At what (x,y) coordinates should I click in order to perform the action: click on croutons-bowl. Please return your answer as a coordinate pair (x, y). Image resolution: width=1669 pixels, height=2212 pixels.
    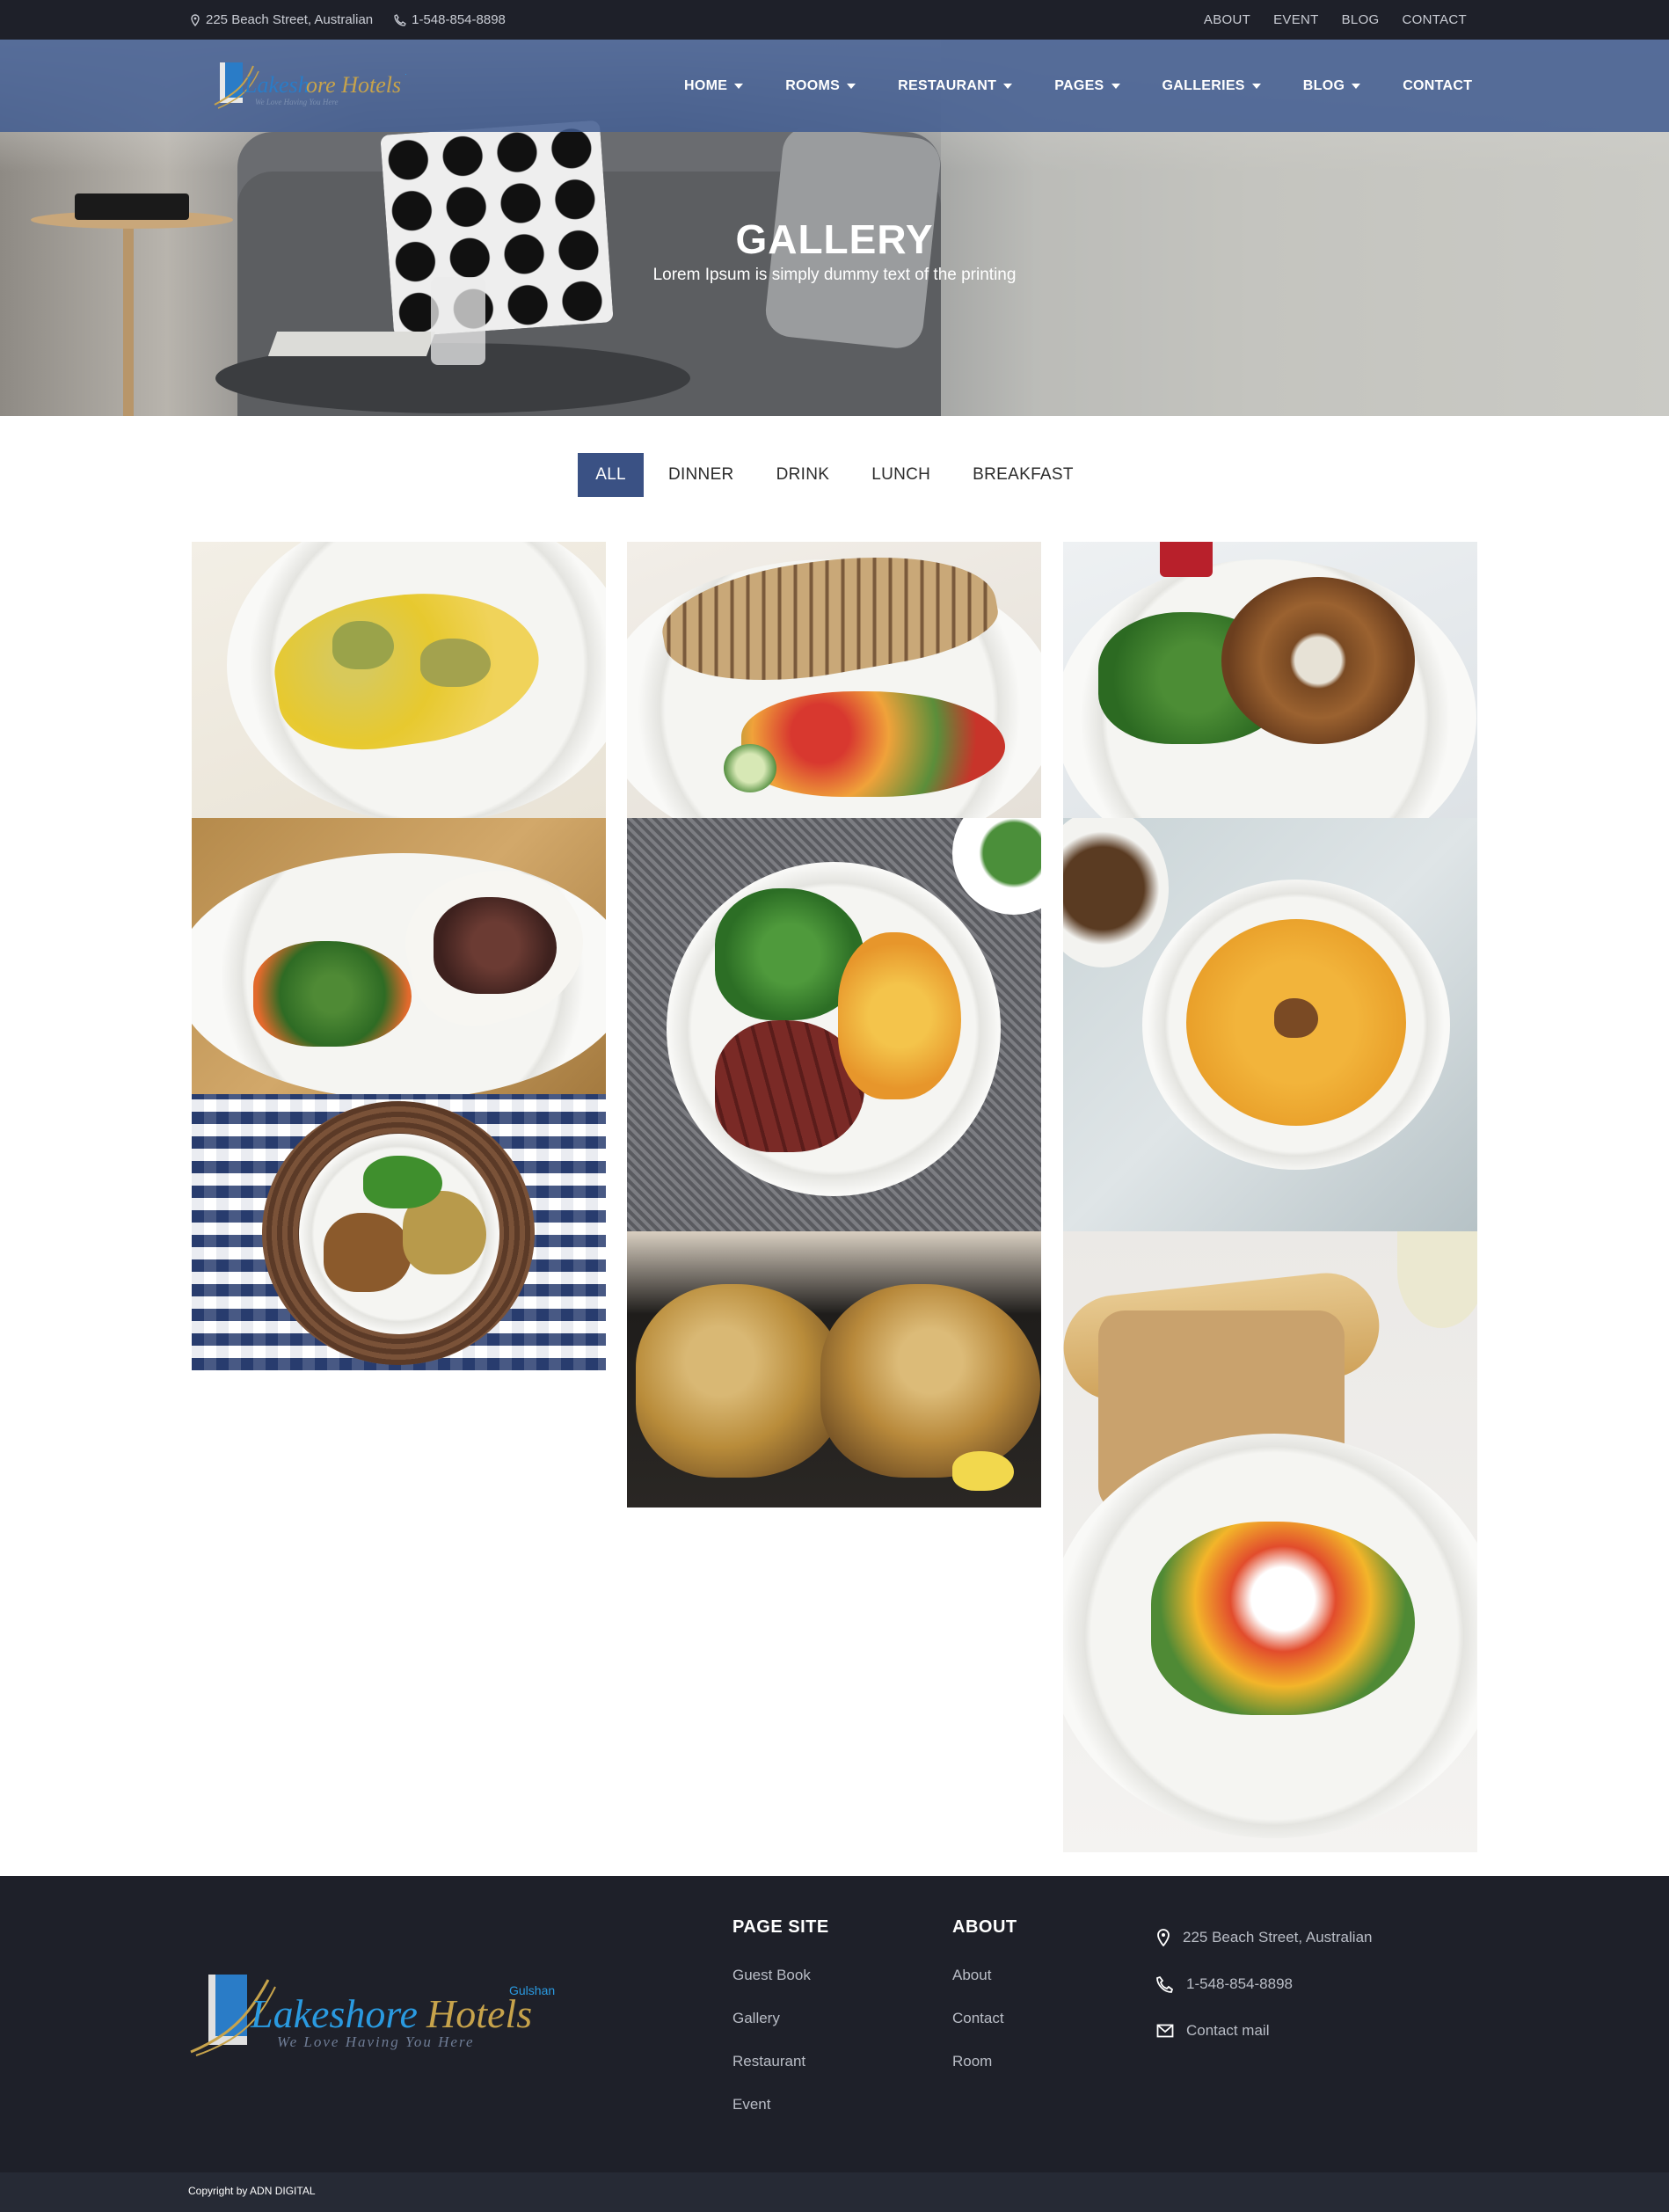
    Looking at the image, I should click on (1116, 892).